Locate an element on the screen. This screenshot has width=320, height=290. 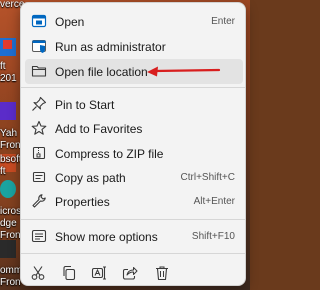
desktop-label-fragment: icros is located at coordinates (10, 212).